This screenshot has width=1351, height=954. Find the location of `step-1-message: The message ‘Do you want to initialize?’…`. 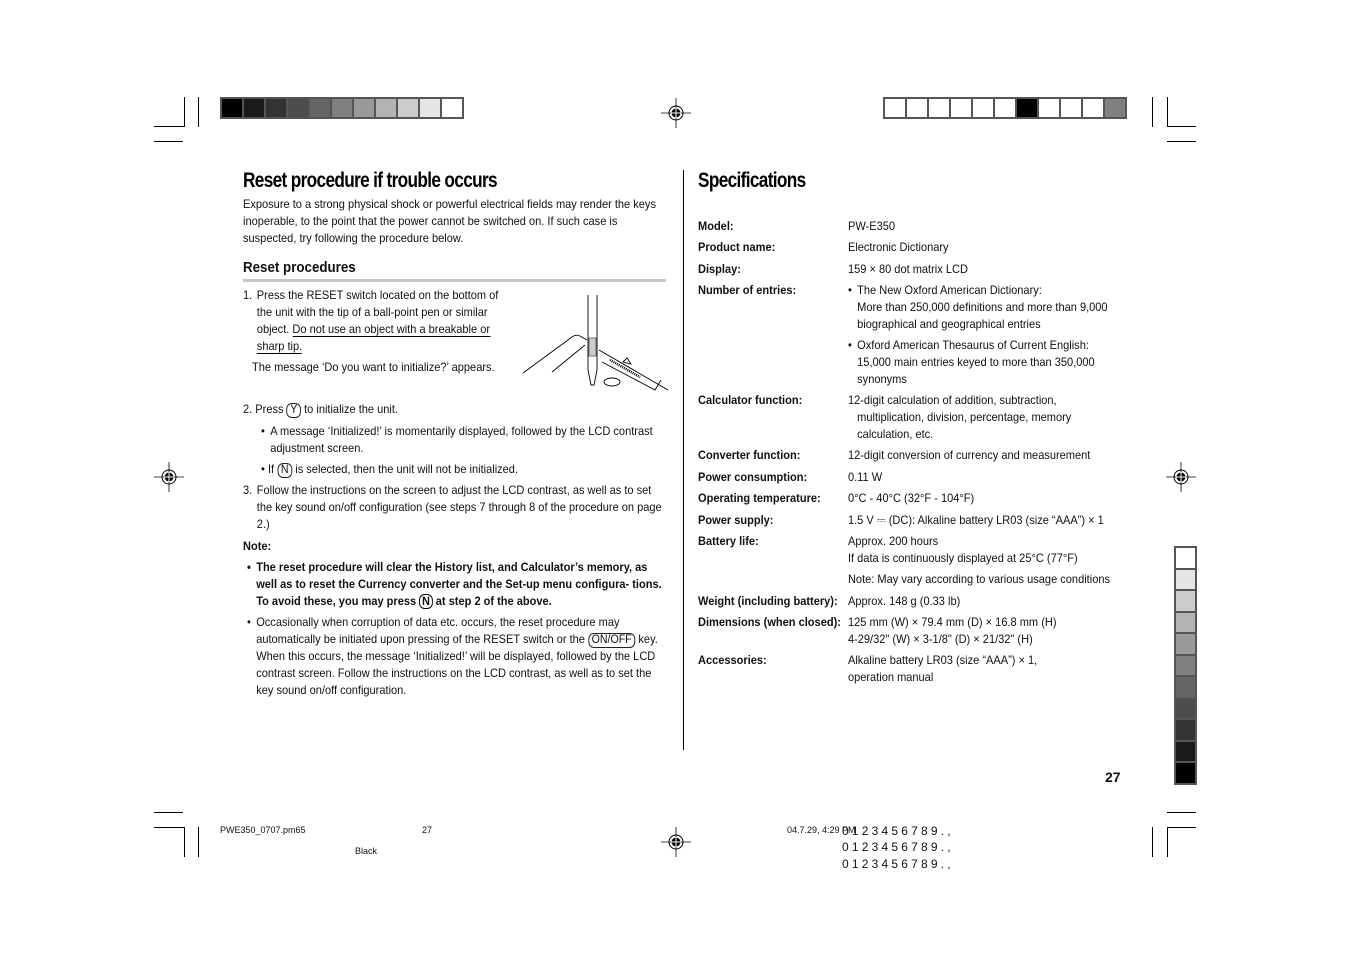

step-1-message: The message ‘Do you want to initialize?’… is located at coordinates (373, 367).